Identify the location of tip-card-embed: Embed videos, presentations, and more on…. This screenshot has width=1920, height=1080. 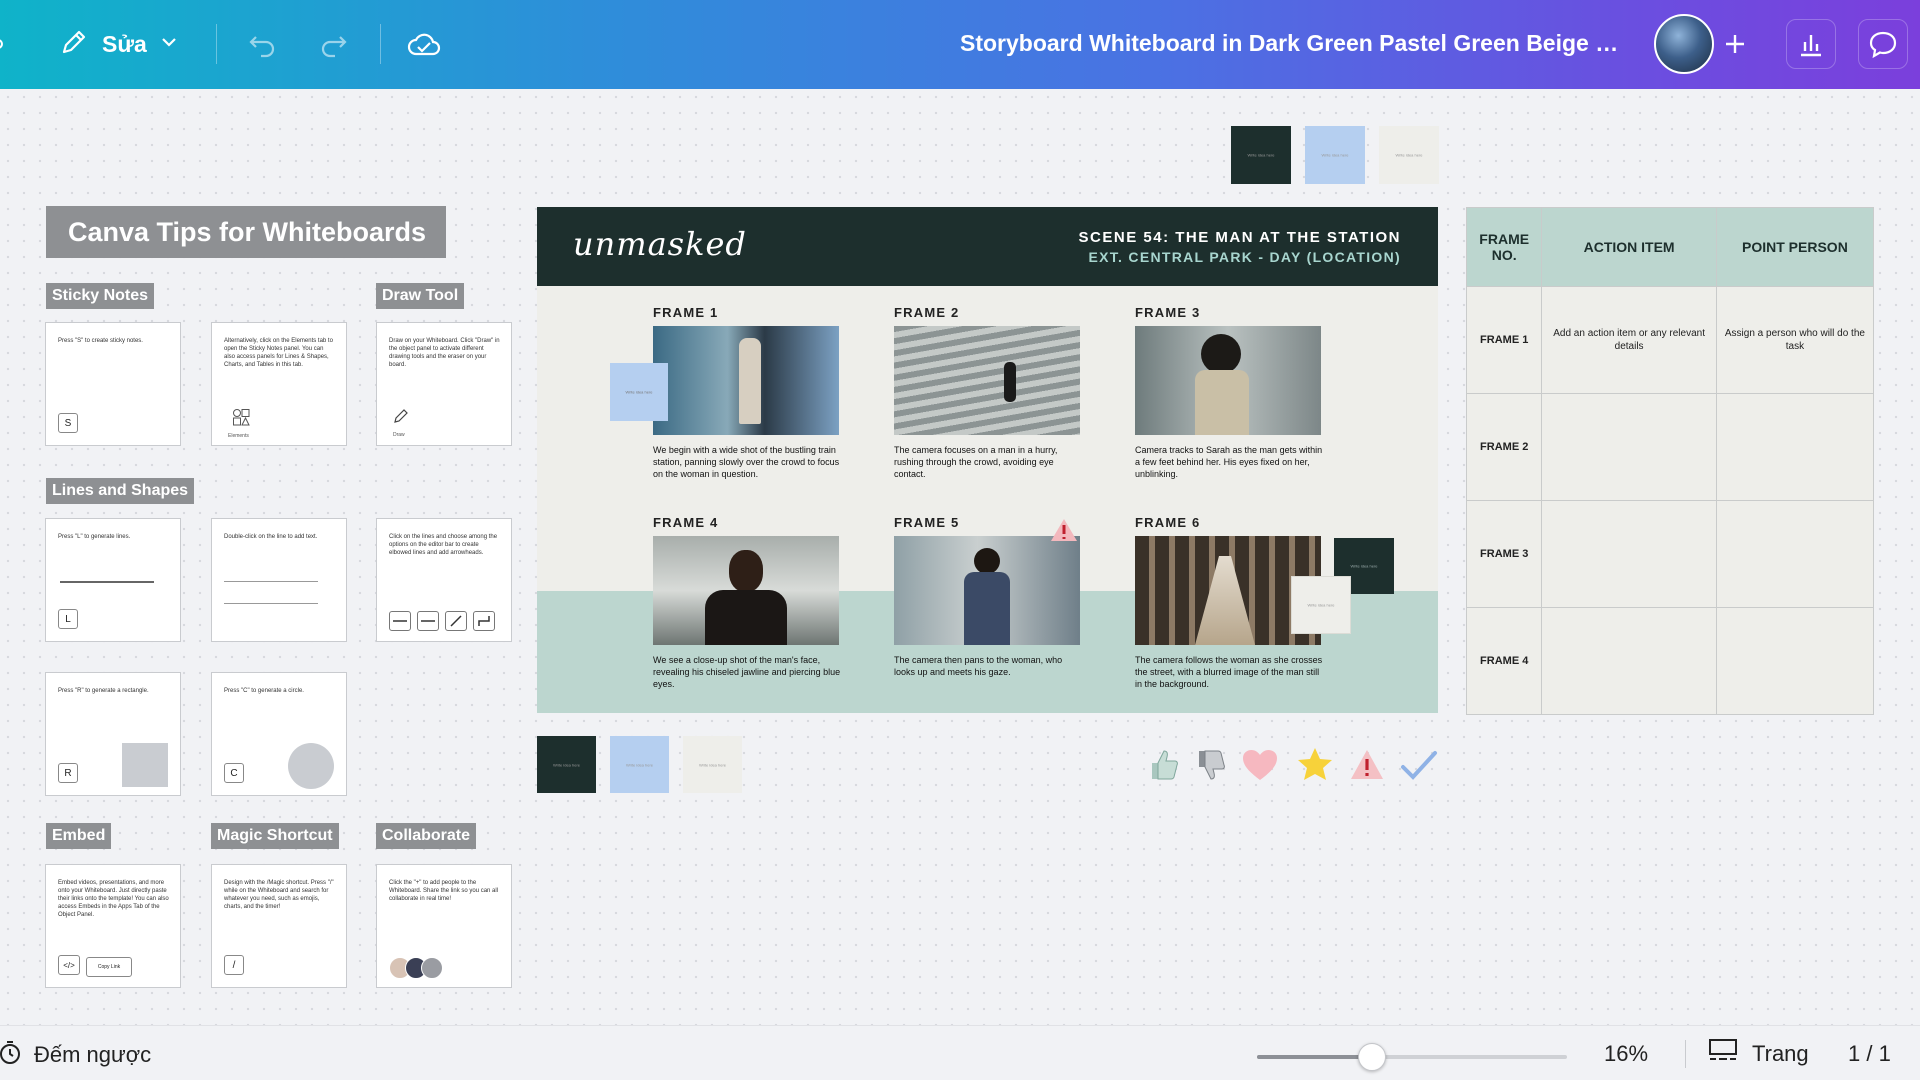
(113, 926).